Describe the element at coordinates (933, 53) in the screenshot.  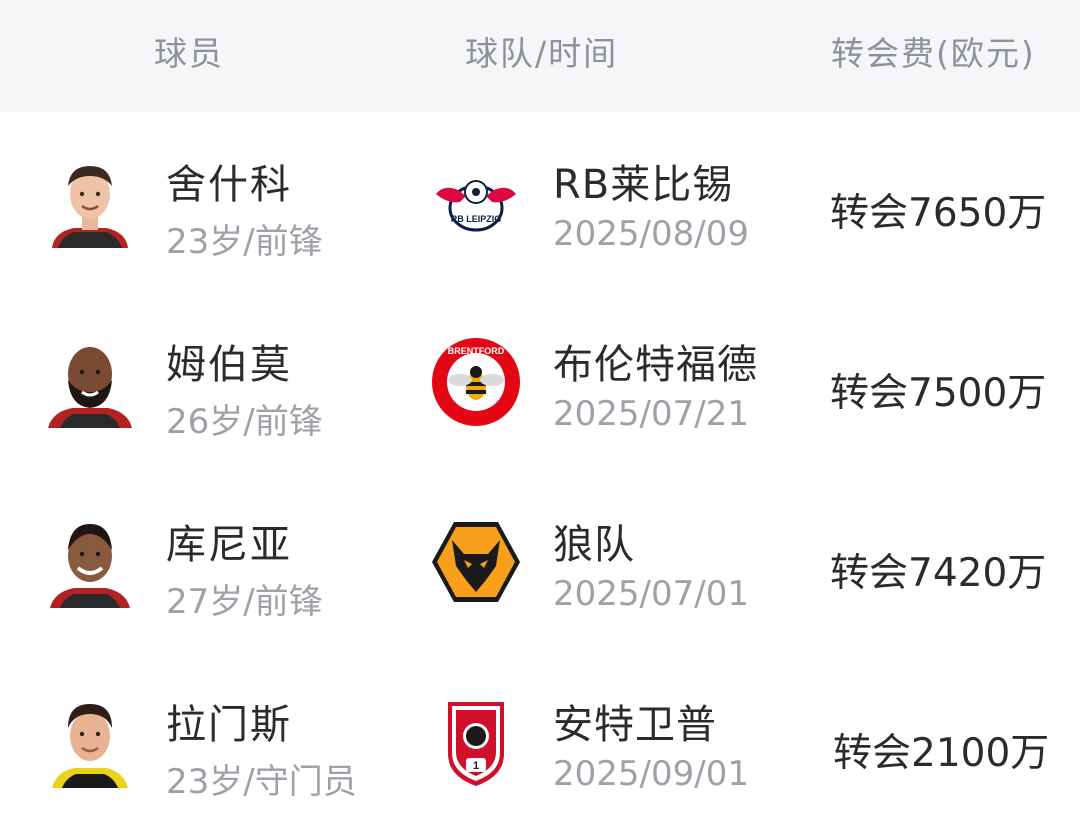
I see `header-fee: 转会费(欧元)` at that location.